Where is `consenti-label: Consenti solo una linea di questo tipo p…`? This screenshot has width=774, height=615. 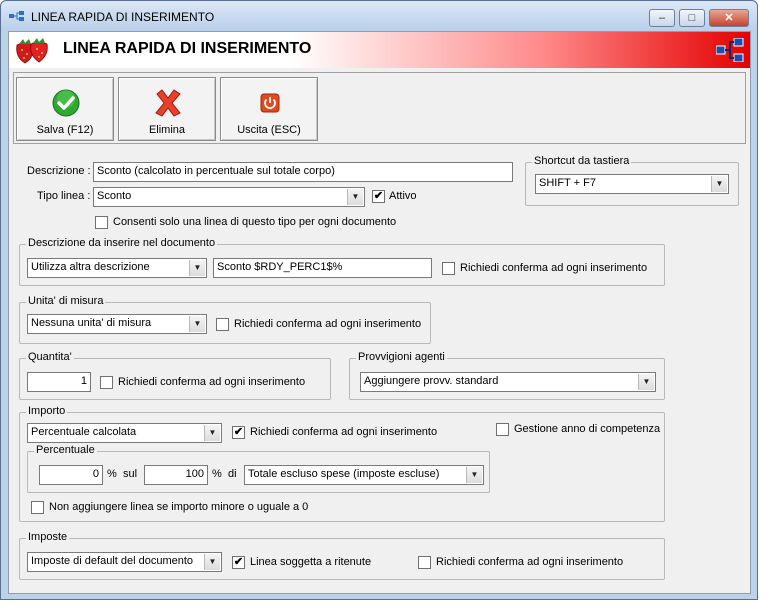 consenti-label: Consenti solo una linea di questo tipo p… is located at coordinates (255, 222).